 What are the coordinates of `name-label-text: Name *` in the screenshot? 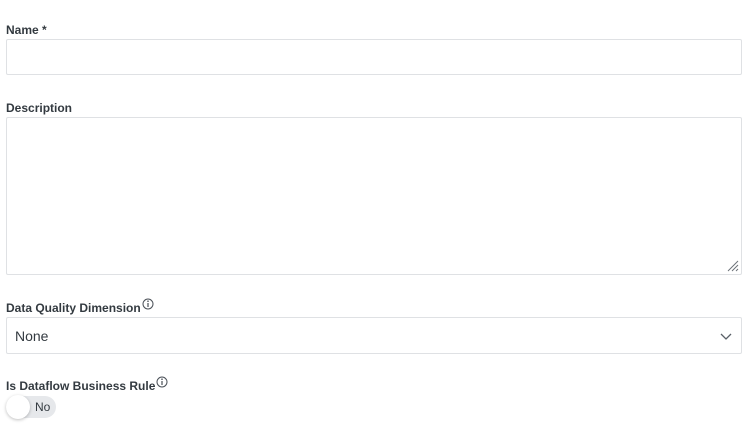 It's located at (26, 30).